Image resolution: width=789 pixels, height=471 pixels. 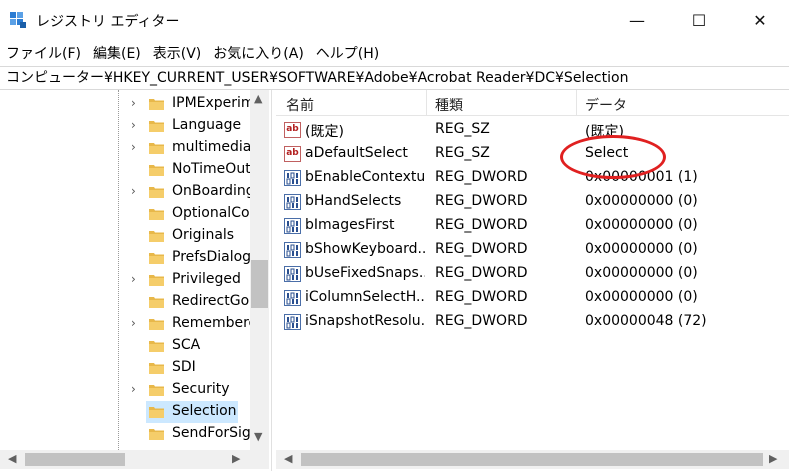 I want to click on menu-edit: 編集(E), so click(x=117, y=53).